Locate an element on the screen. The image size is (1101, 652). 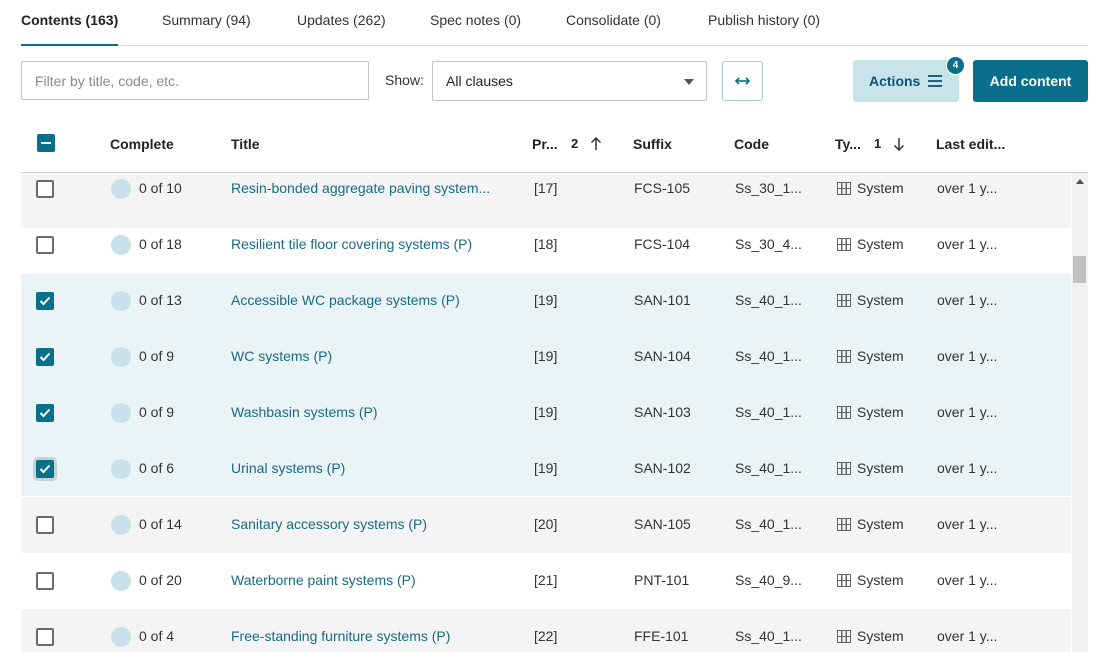
column-header-code: Code is located at coordinates (751, 144).